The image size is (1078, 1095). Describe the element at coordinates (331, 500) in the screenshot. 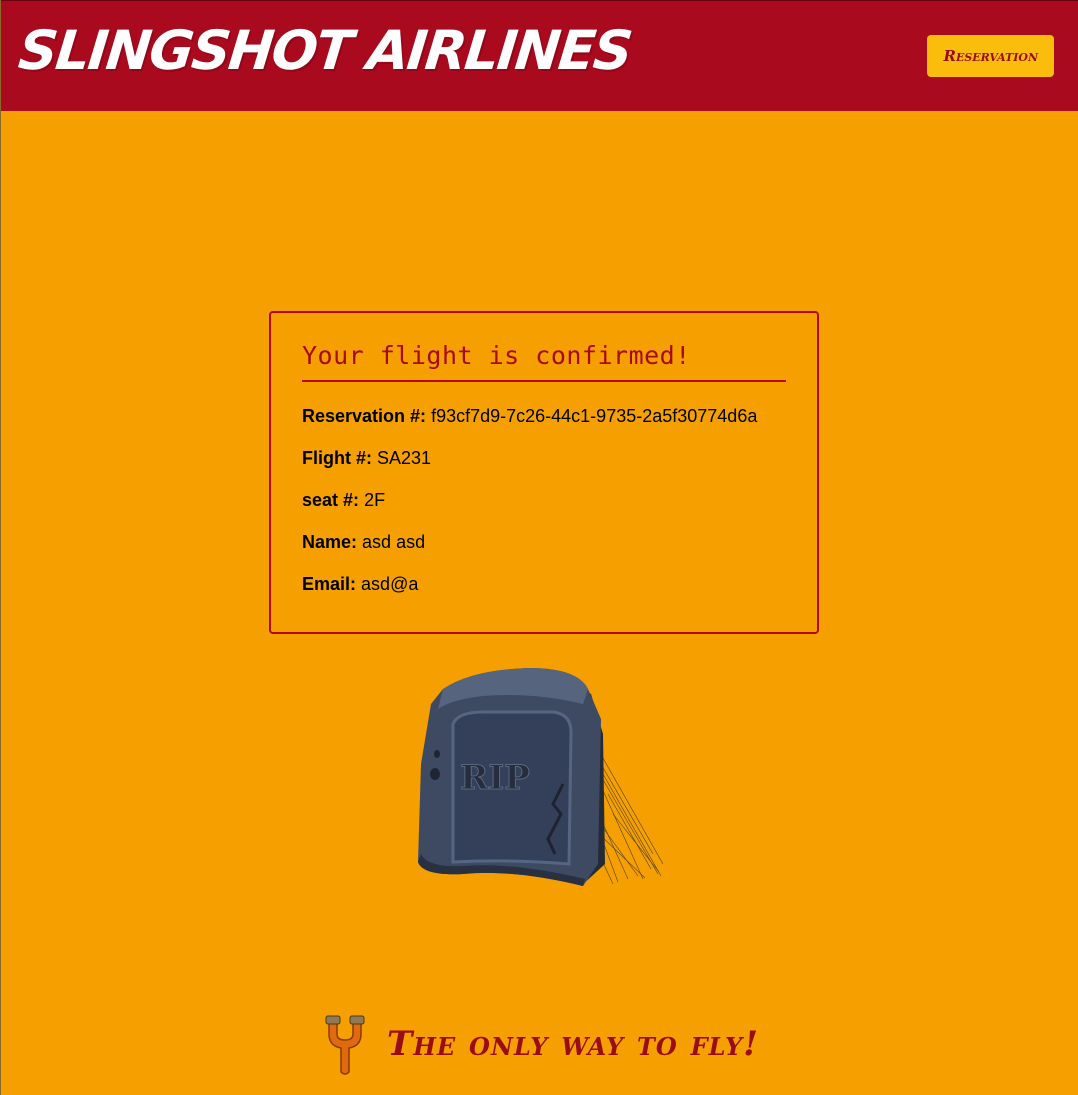

I see `seat-number-label: seat #:` at that location.